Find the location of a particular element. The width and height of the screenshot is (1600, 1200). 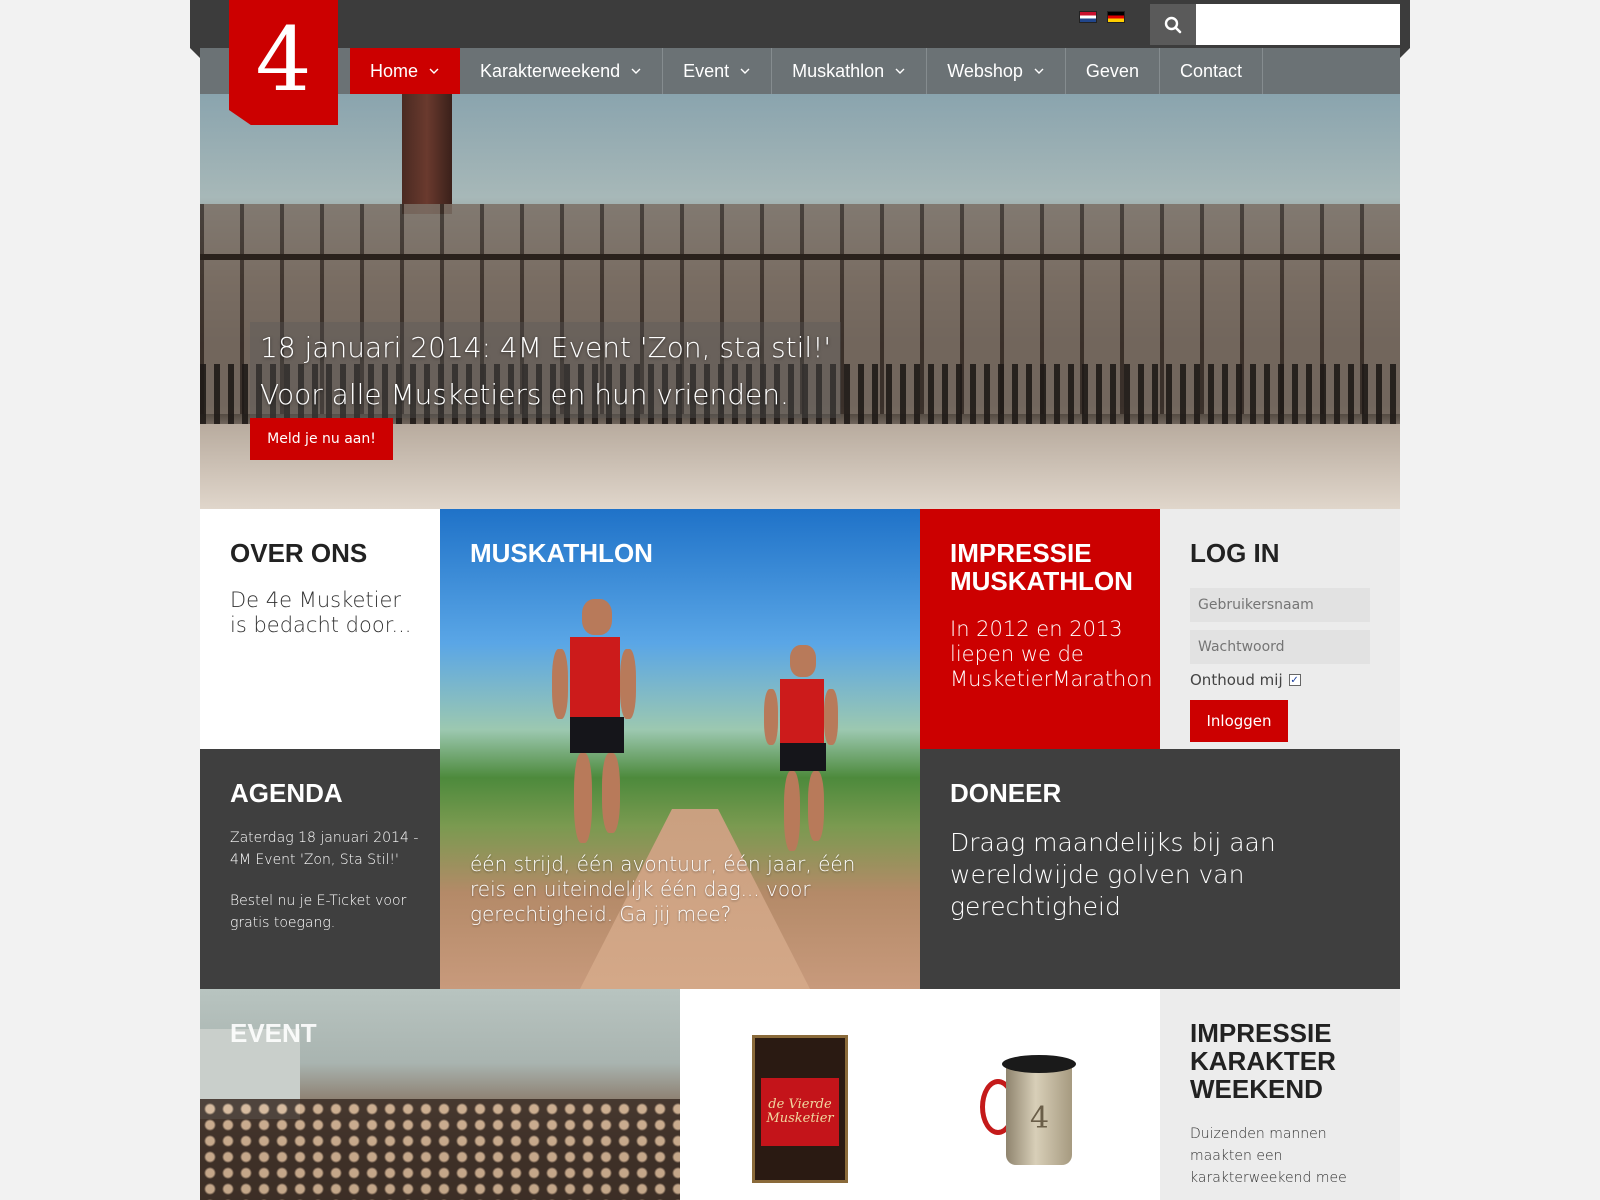

german-flag-icon is located at coordinates (1116, 17).